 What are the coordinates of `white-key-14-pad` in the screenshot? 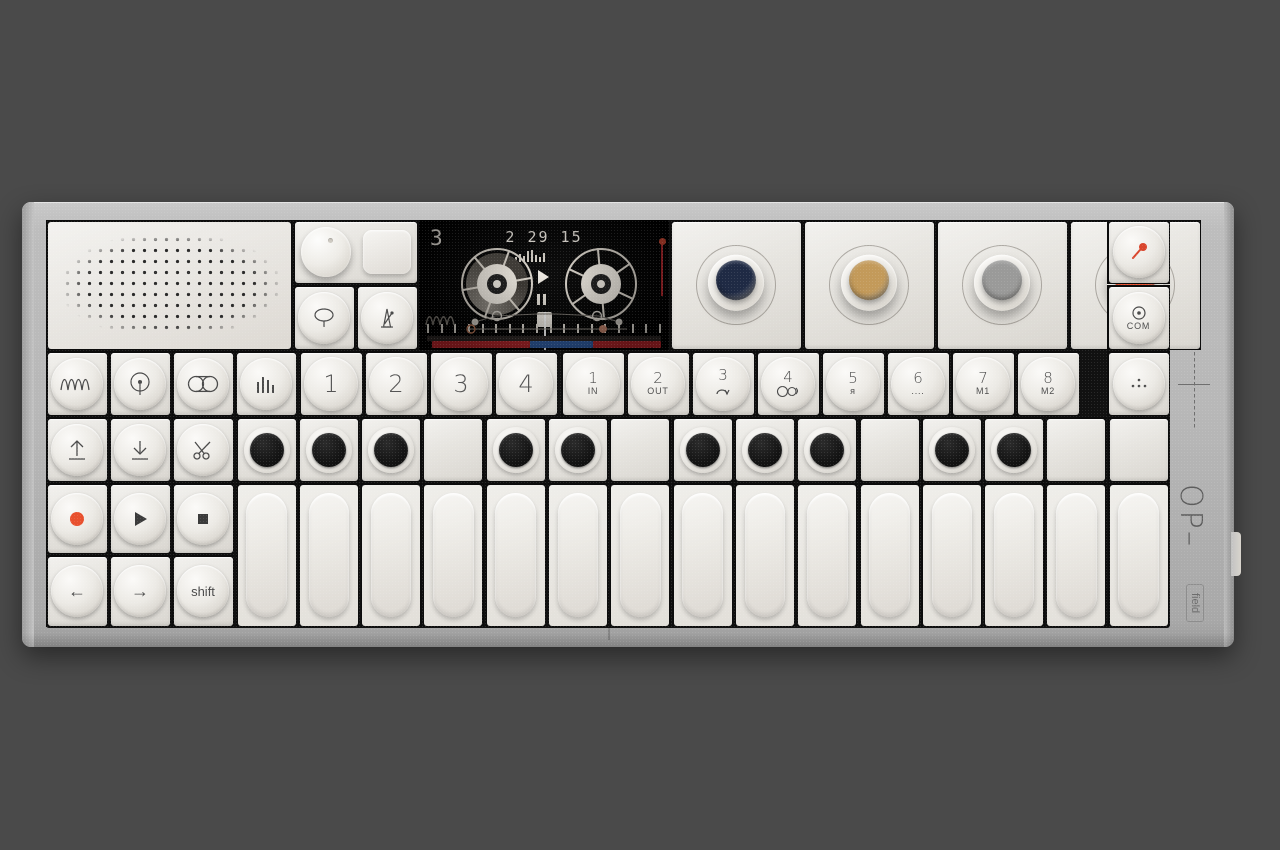 It's located at (1076, 555).